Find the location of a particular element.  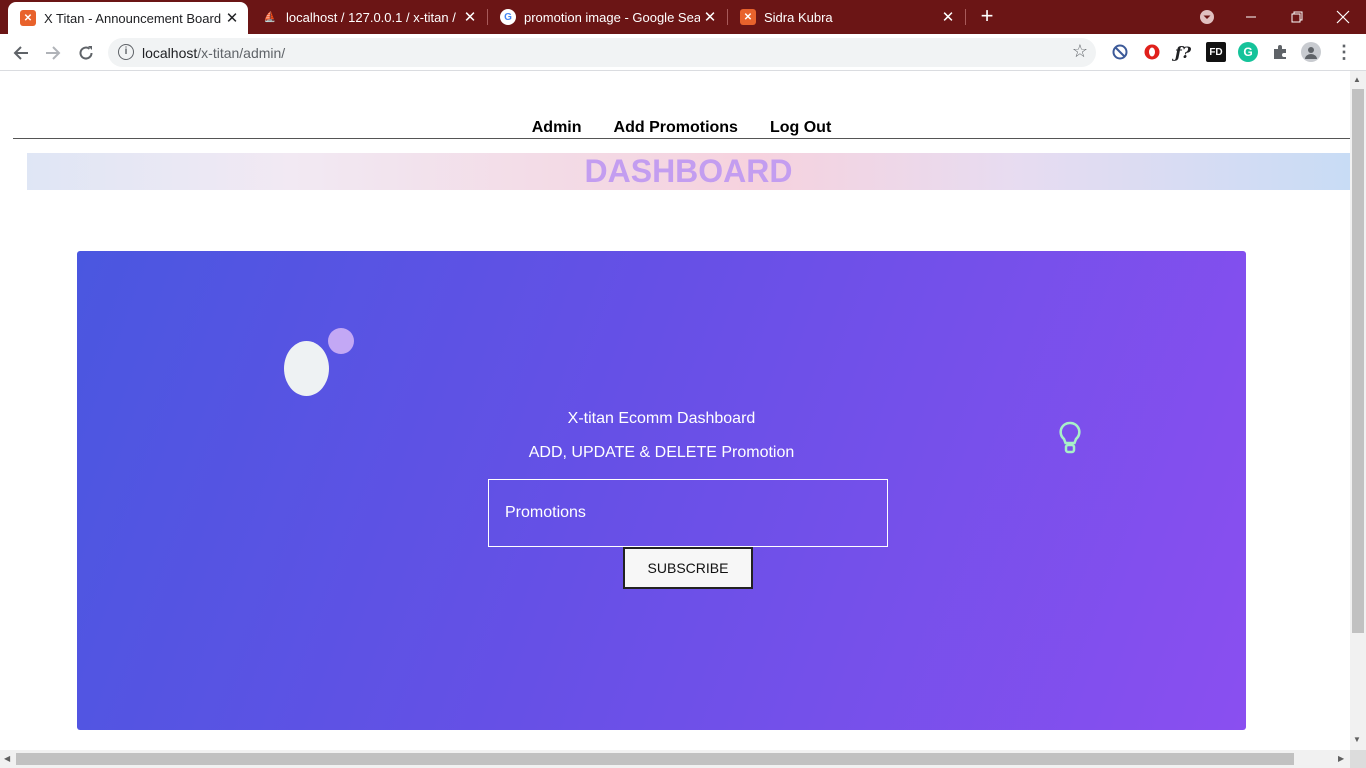

fd-extension-icon: FD is located at coordinates (1216, 52).